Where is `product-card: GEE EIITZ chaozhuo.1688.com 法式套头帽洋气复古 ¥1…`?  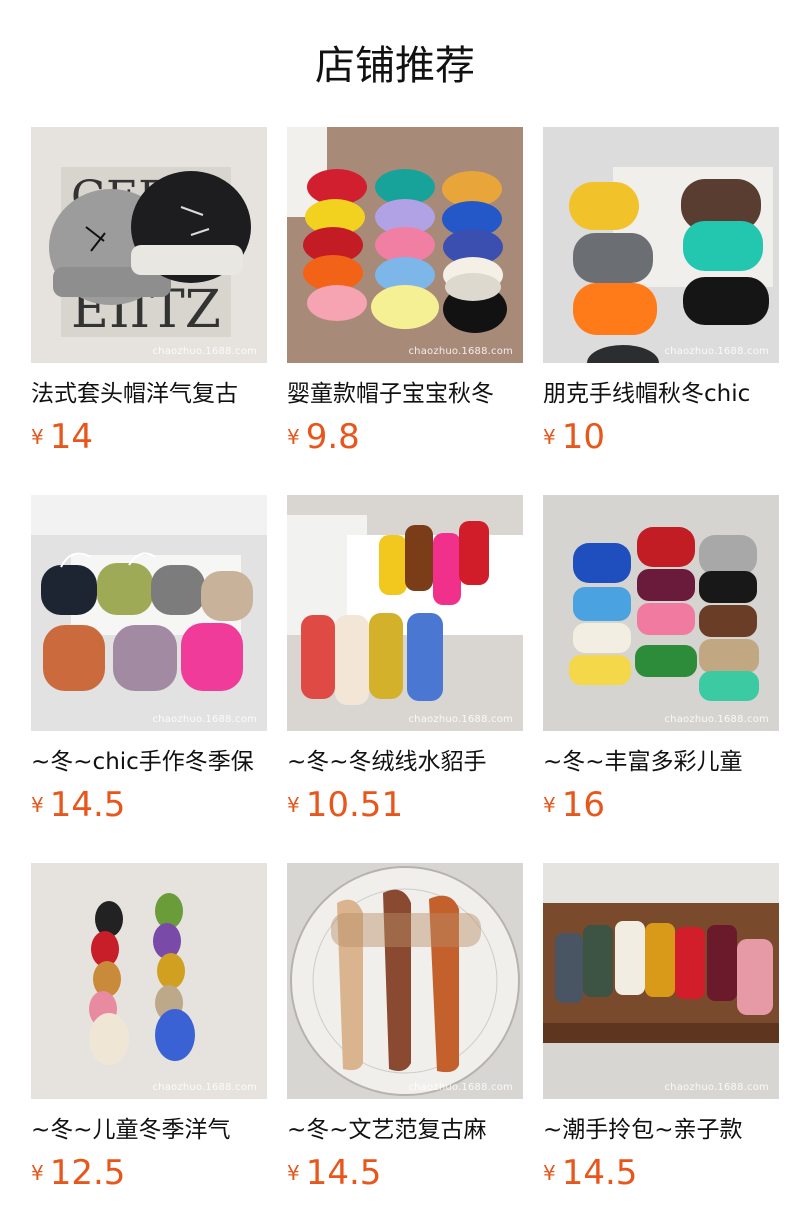
product-card: GEE EIITZ chaozhuo.1688.com 法式套头帽洋气复古 ¥1… is located at coordinates (149, 297).